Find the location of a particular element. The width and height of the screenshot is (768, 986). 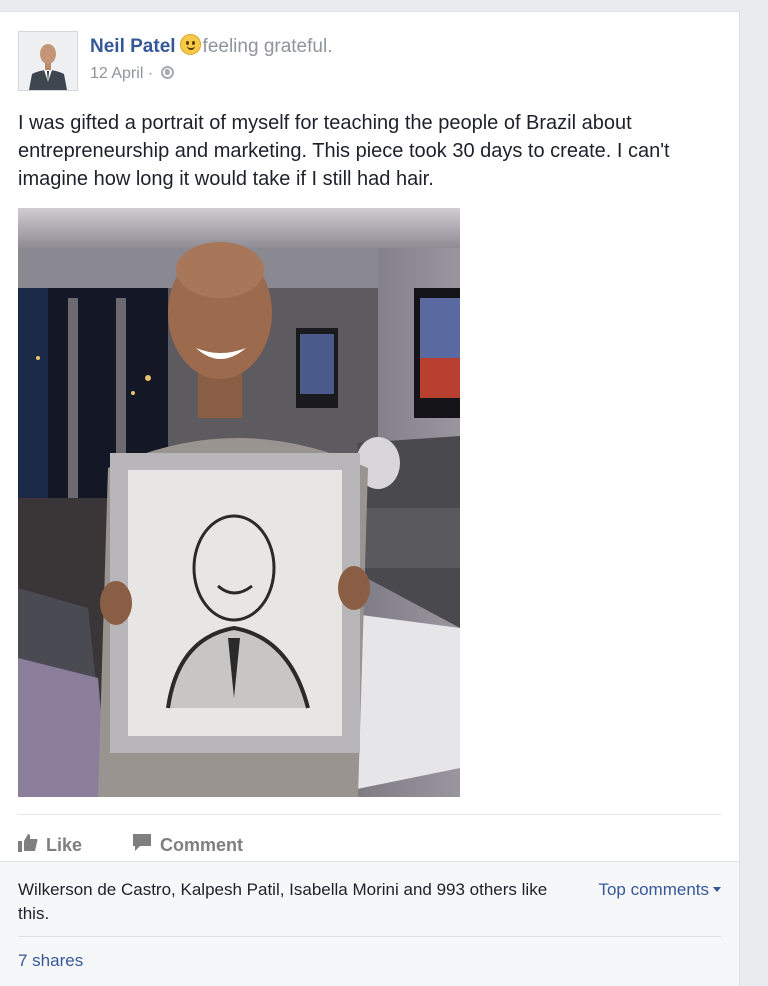

author-line: Neil Patel feeling grateful. is located at coordinates (211, 46).